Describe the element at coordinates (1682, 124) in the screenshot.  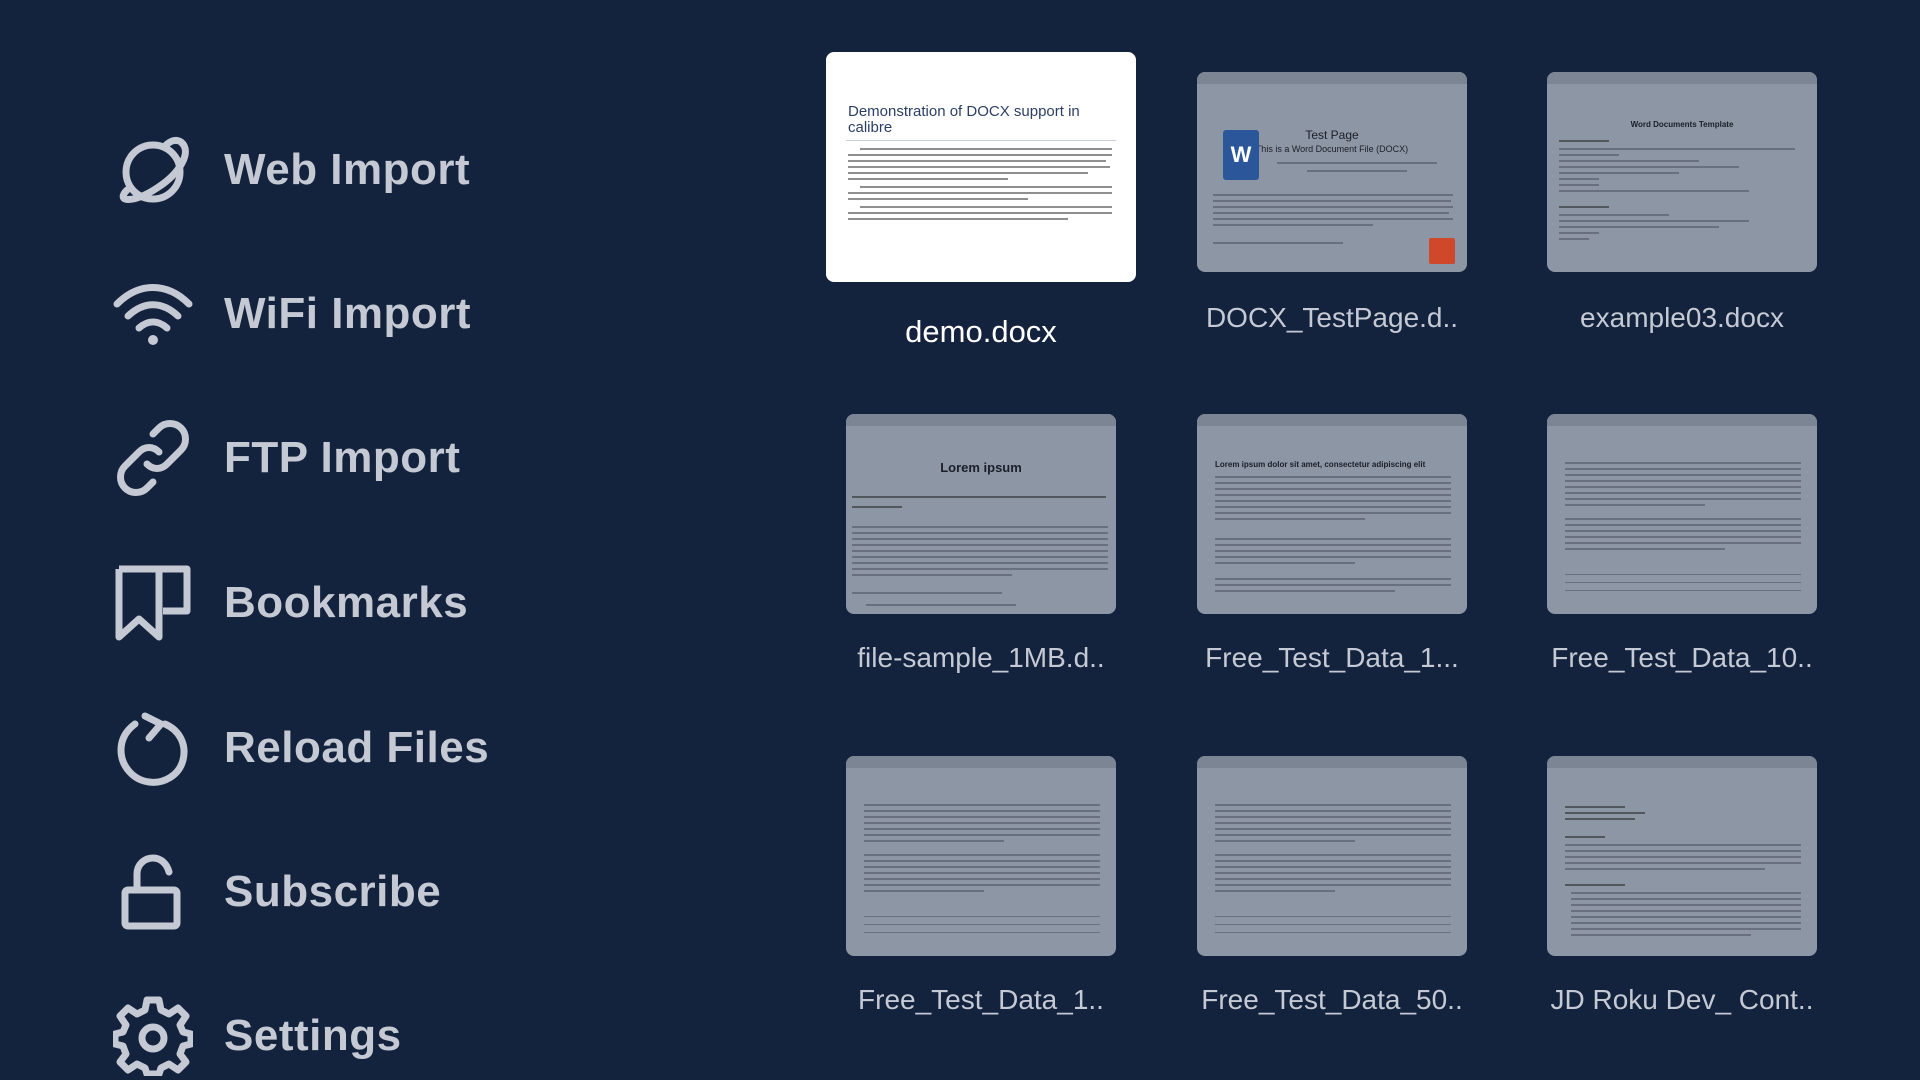
I see `document-heading: Word Documents Template` at that location.